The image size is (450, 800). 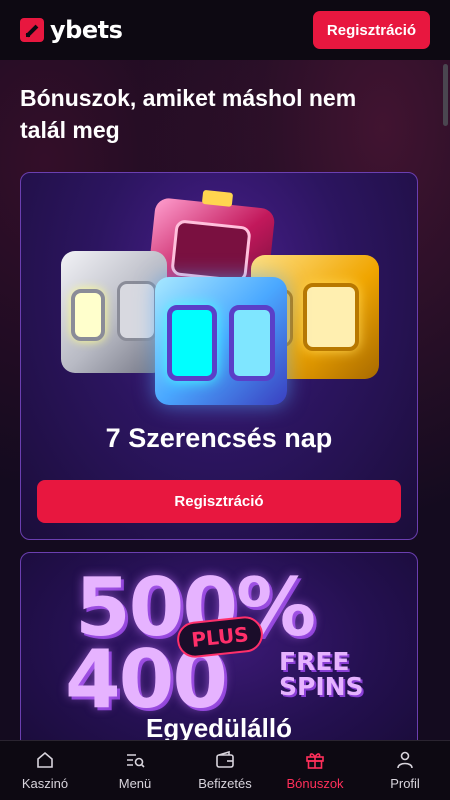 What do you see at coordinates (225, 783) in the screenshot?
I see `nav-label: Befizetés` at bounding box center [225, 783].